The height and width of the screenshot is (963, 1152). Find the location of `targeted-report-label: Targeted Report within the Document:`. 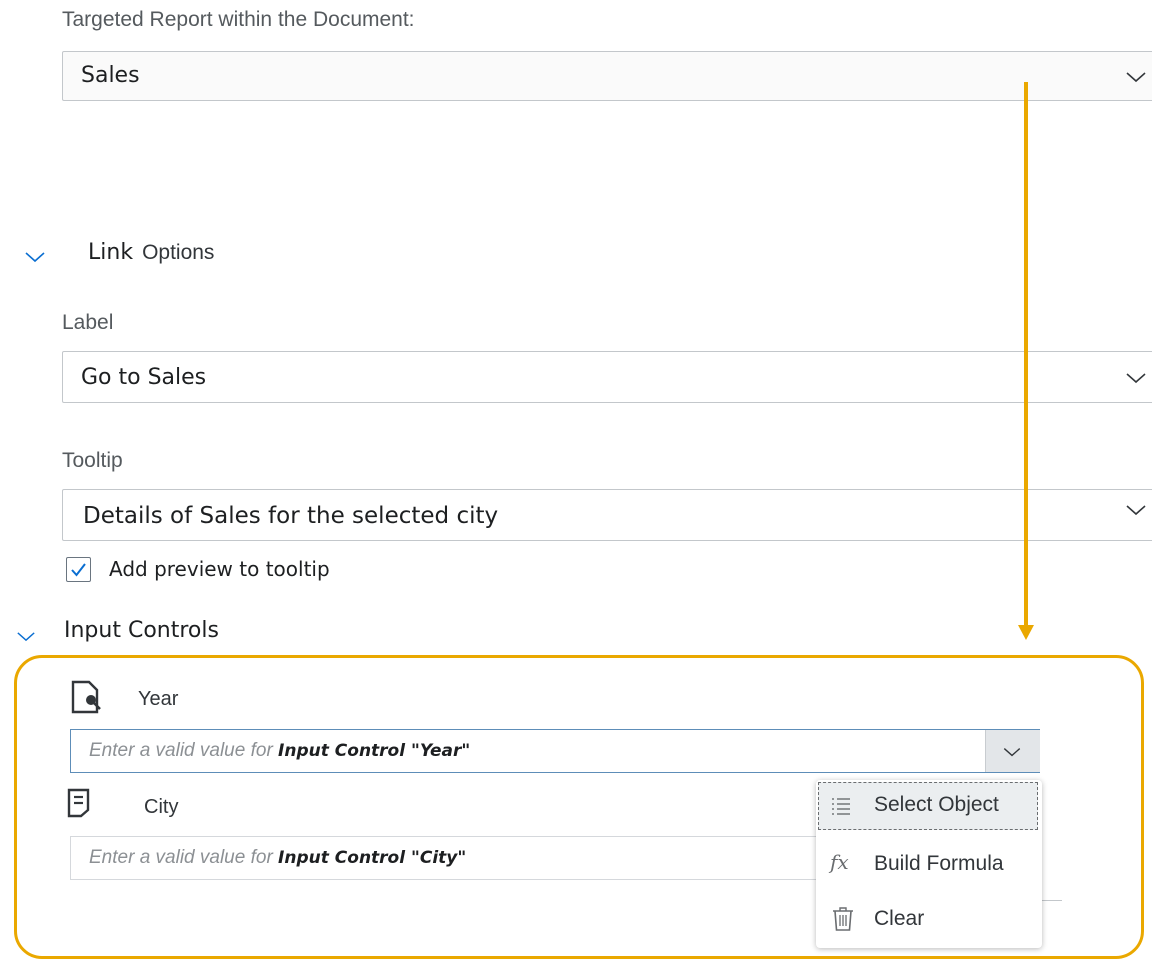

targeted-report-label: Targeted Report within the Document: is located at coordinates (238, 19).